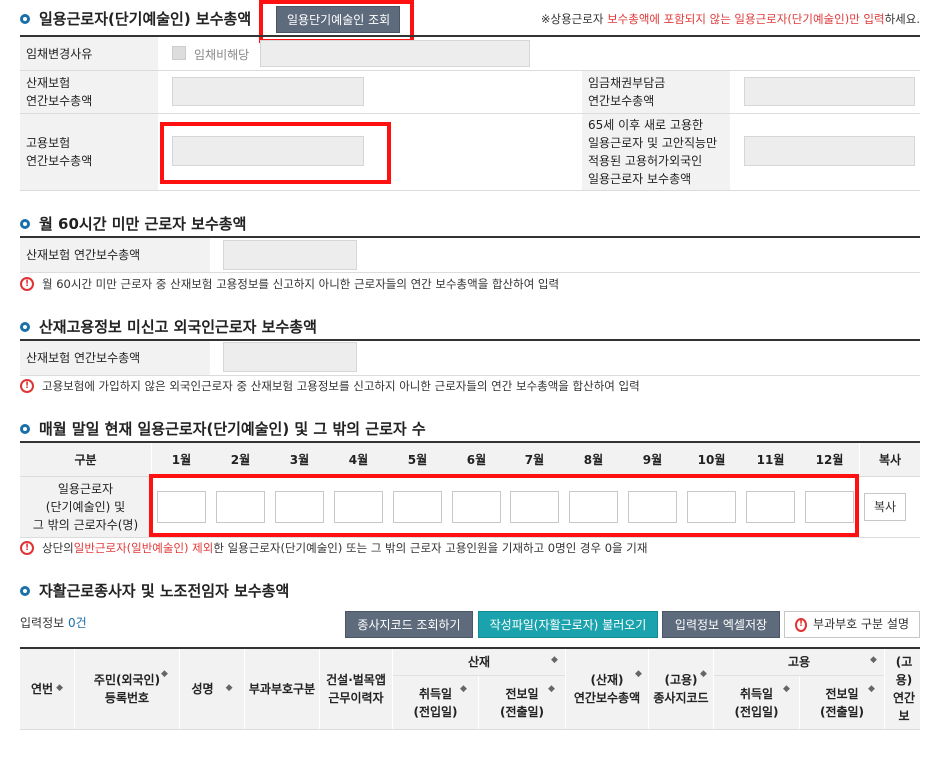 Image resolution: width=933 pixels, height=769 pixels. What do you see at coordinates (240, 459) in the screenshot?
I see `month-header-2: 2월` at bounding box center [240, 459].